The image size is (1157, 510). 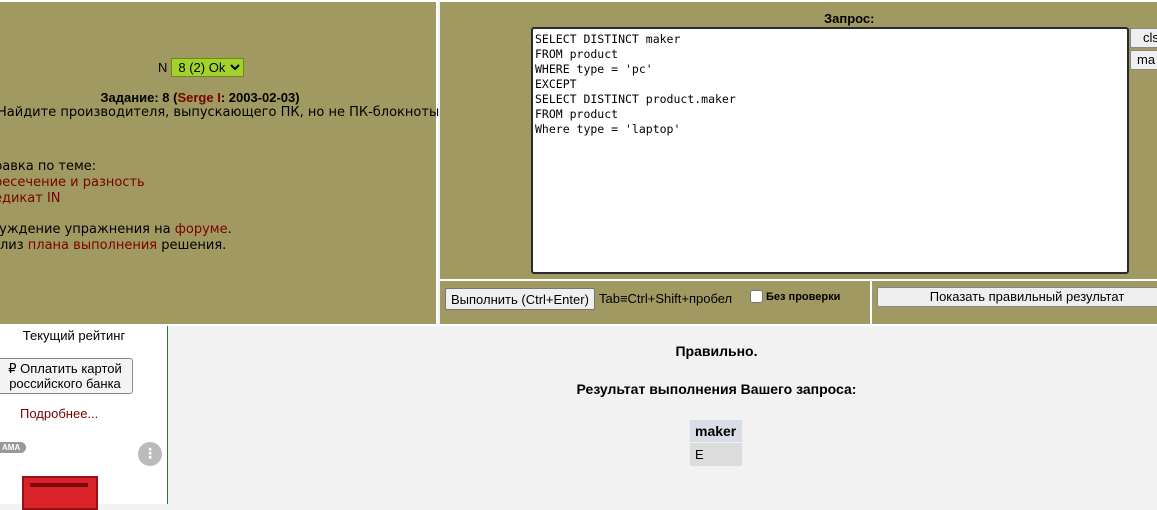 What do you see at coordinates (201, 229) in the screenshot?
I see `forum-link: форуме` at bounding box center [201, 229].